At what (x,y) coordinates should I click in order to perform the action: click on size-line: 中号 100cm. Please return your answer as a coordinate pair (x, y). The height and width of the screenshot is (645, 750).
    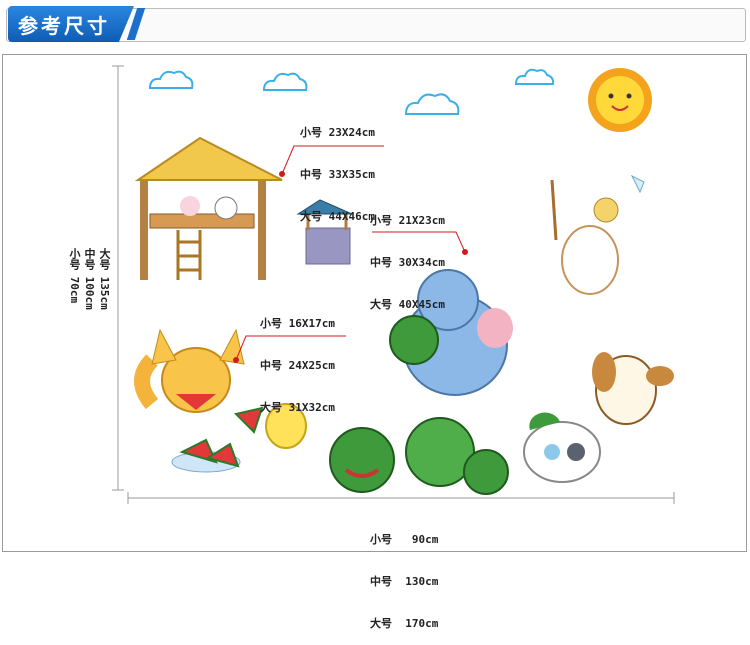
    Looking at the image, I should click on (89, 279).